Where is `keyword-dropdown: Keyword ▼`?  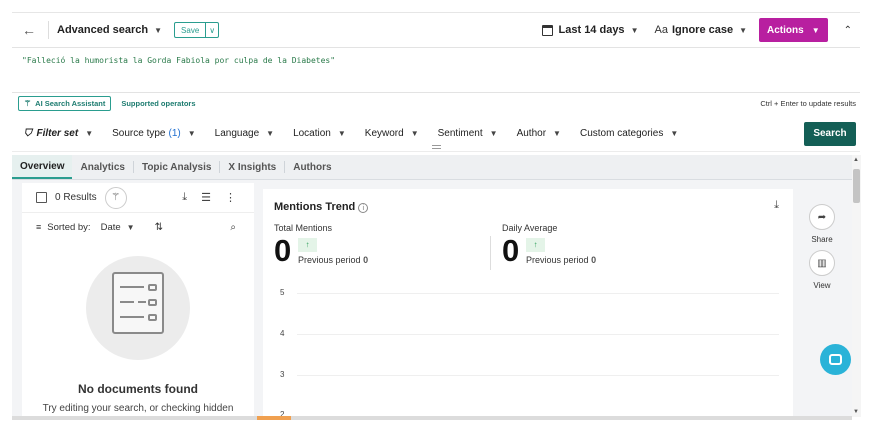 keyword-dropdown: Keyword ▼ is located at coordinates (392, 133).